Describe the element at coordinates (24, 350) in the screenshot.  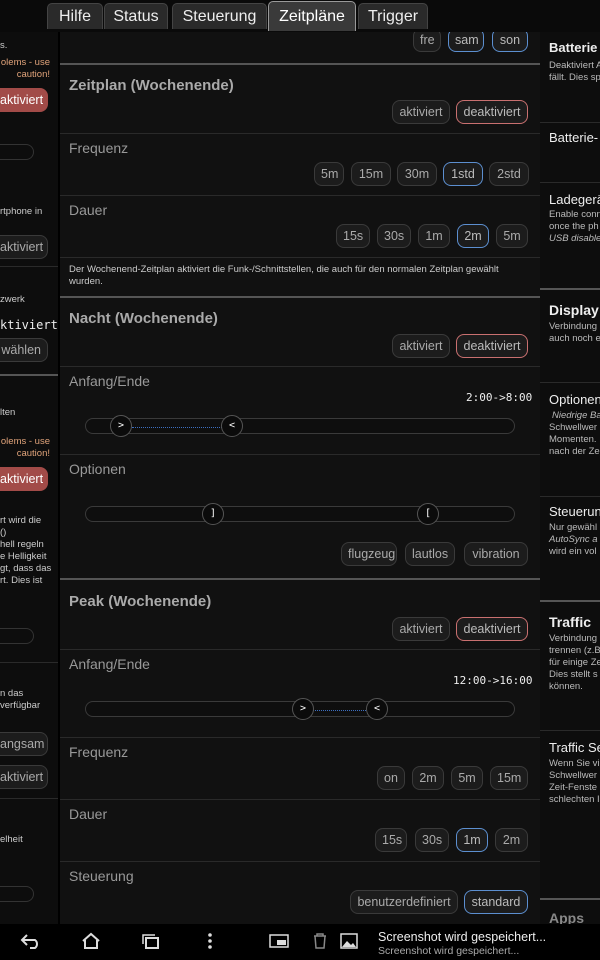
I see `left-select-button: wählen` at that location.